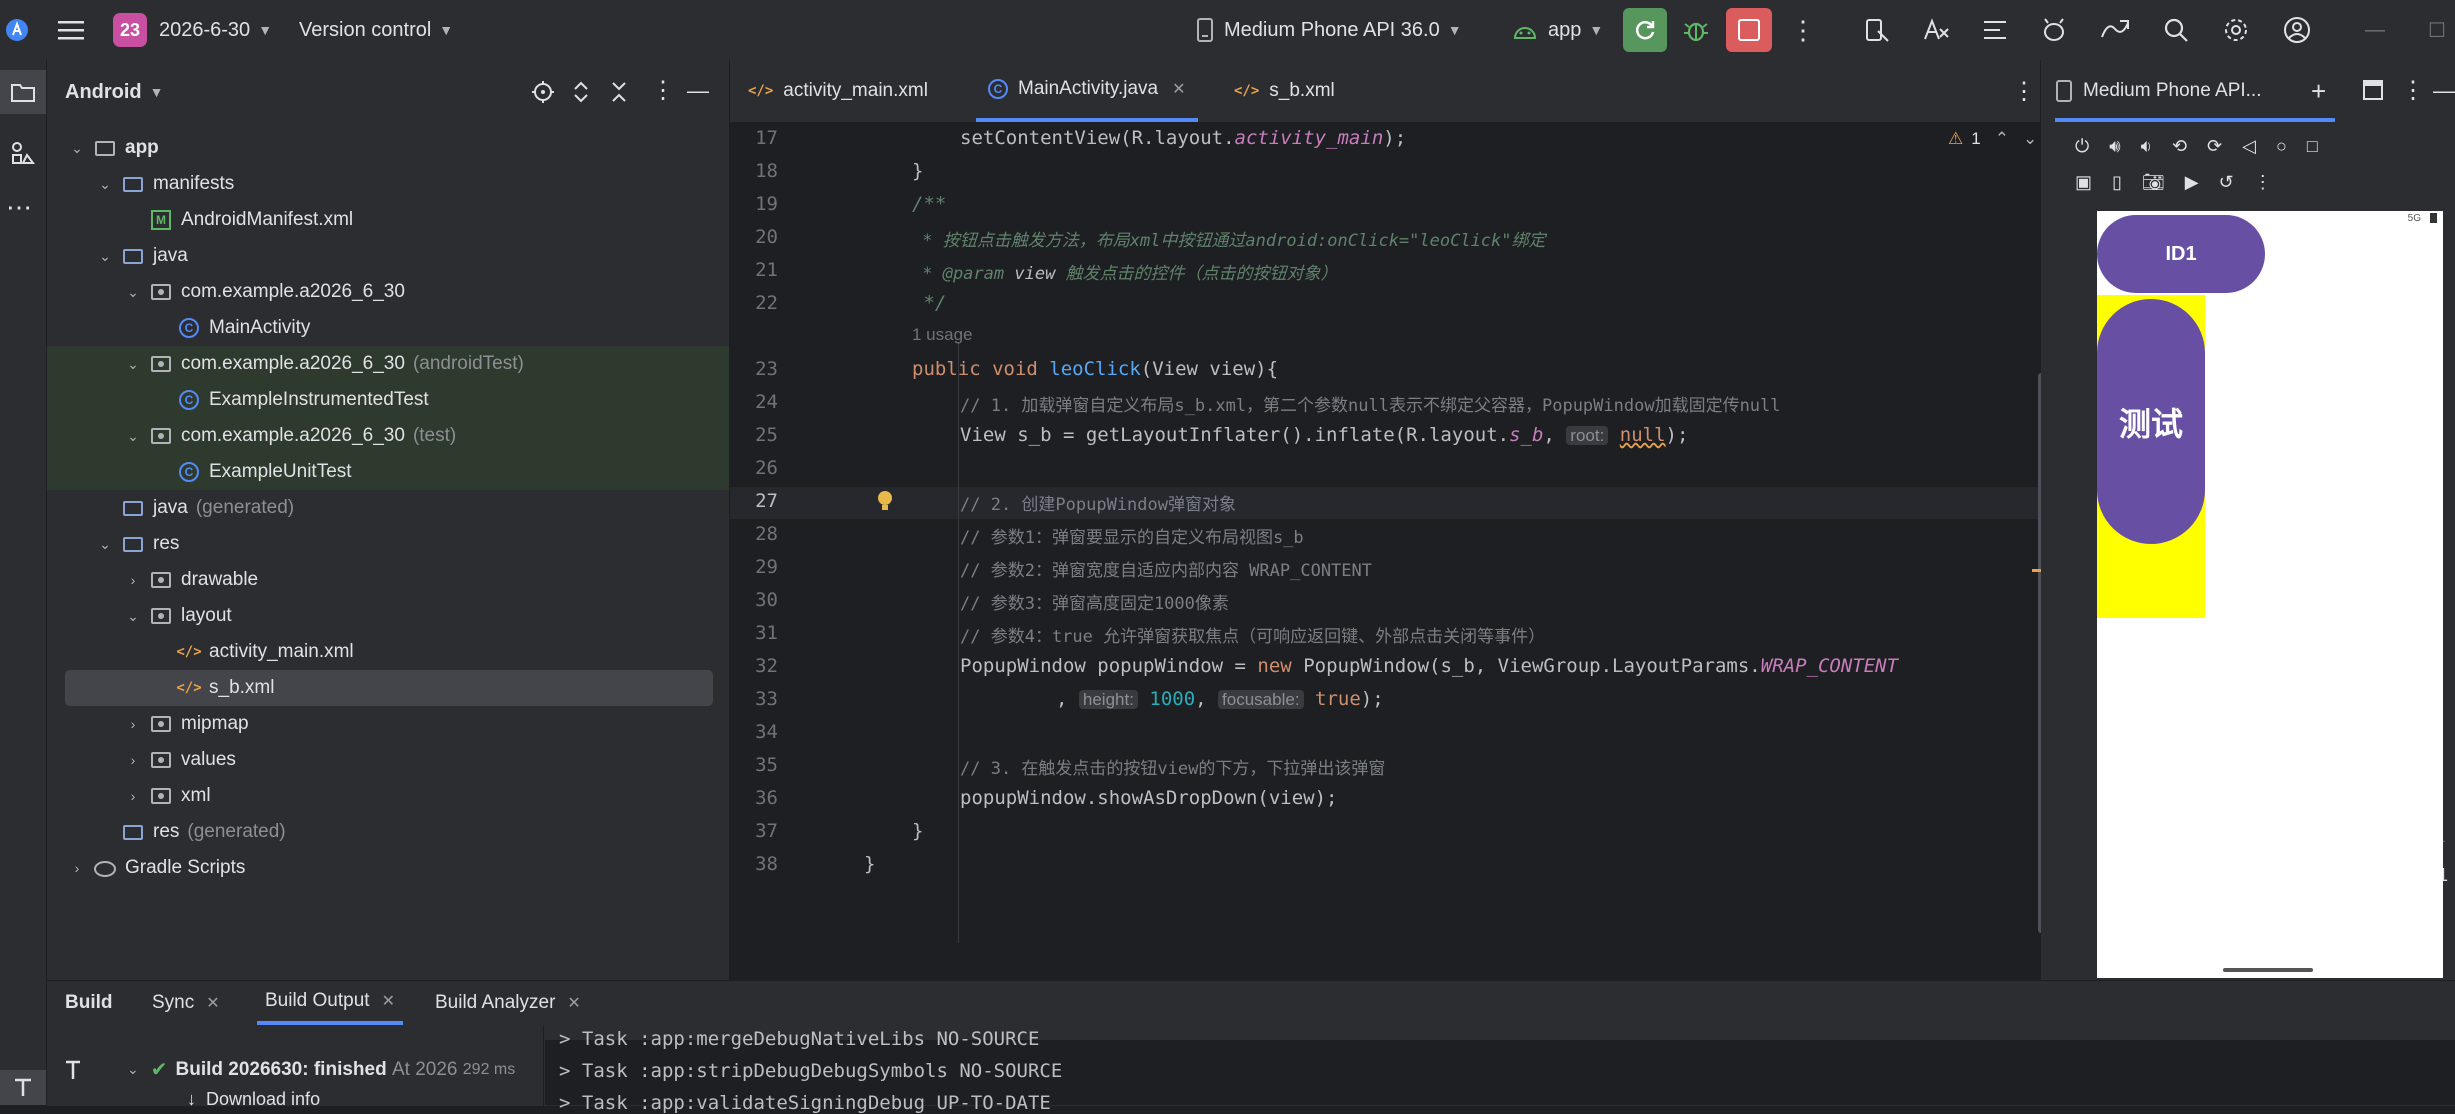  I want to click on tab-build-analyzer: Build Analyzer ✕, so click(508, 1003).